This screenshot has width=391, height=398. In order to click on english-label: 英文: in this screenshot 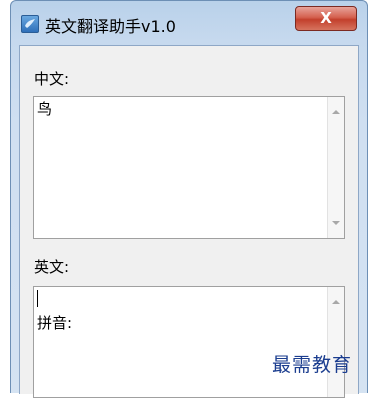, I will do `click(52, 267)`.